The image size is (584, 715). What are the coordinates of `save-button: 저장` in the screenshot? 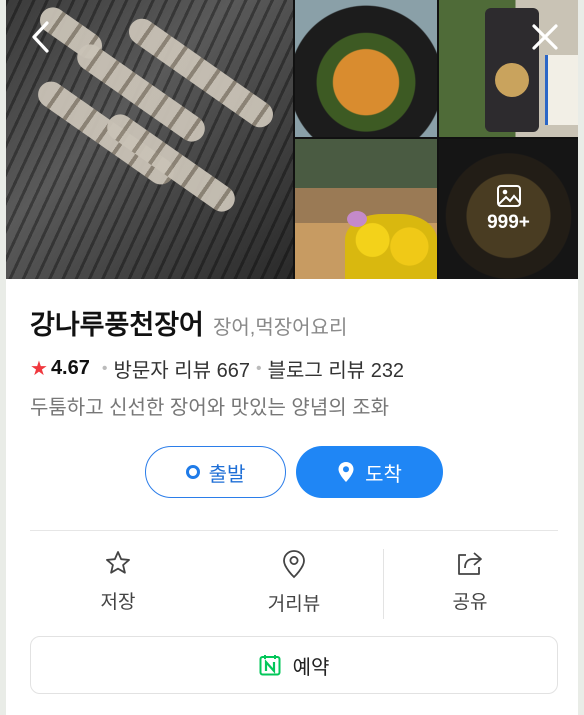 It's located at (118, 584).